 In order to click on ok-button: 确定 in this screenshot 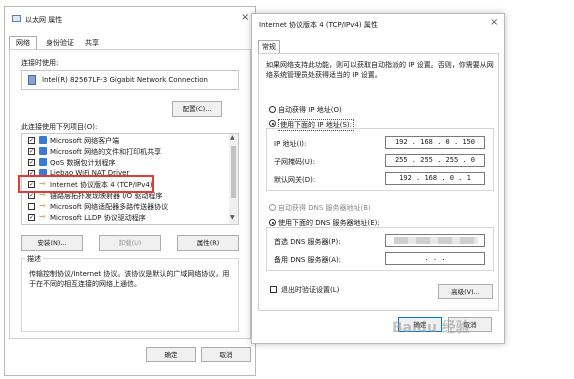, I will do `click(171, 354)`.